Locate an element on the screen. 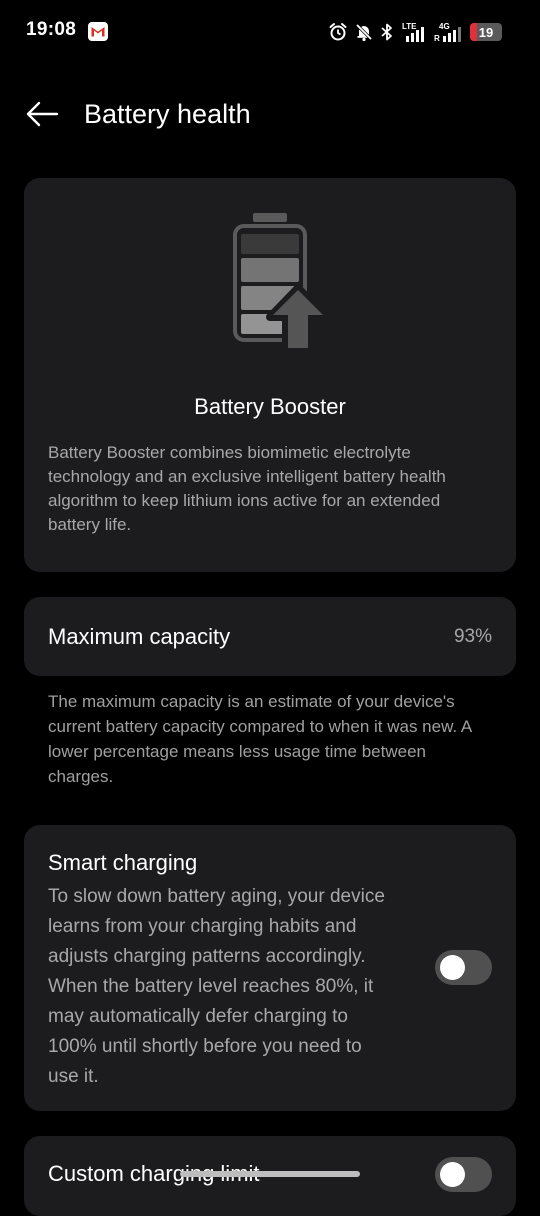 Image resolution: width=540 pixels, height=1216 pixels. status-bar: 19:08 LTE 4G R 19 is located at coordinates (270, 32).